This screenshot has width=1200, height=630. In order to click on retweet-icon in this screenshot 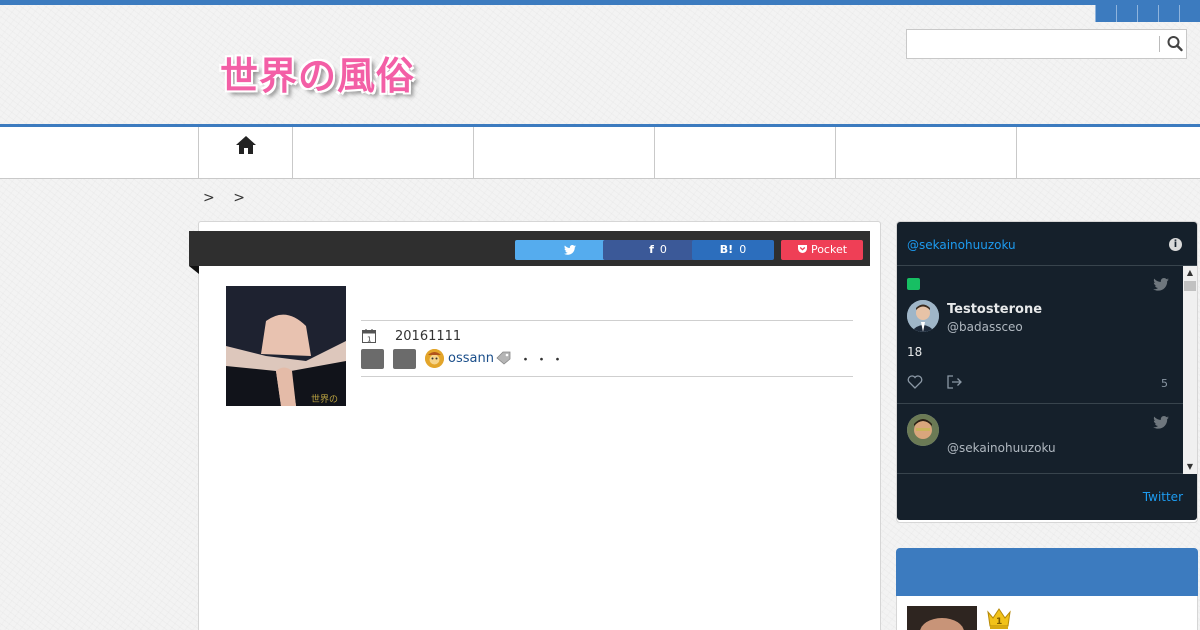, I will do `click(913, 284)`.